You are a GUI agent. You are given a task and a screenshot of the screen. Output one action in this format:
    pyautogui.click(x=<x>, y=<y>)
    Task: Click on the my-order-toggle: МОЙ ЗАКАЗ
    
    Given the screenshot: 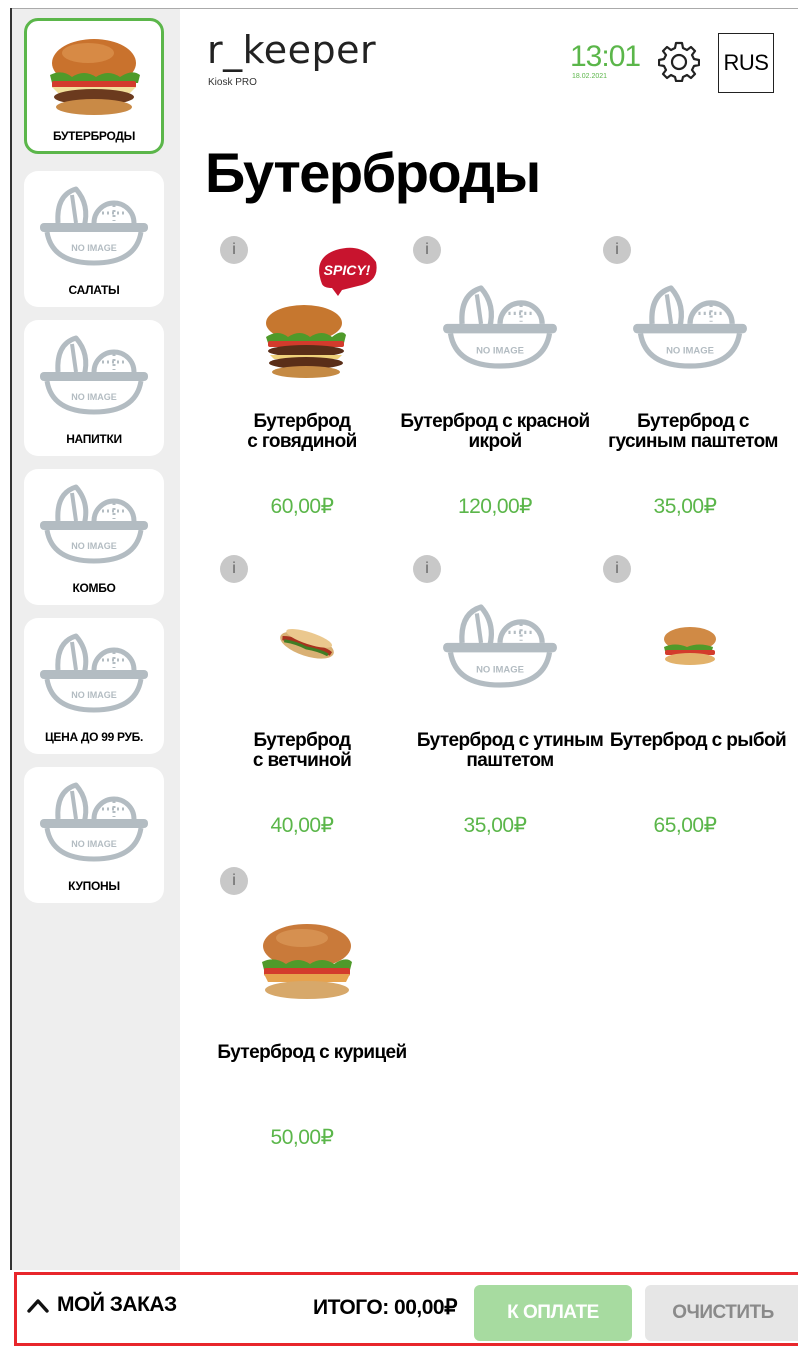 What is the action you would take?
    pyautogui.click(x=102, y=1305)
    